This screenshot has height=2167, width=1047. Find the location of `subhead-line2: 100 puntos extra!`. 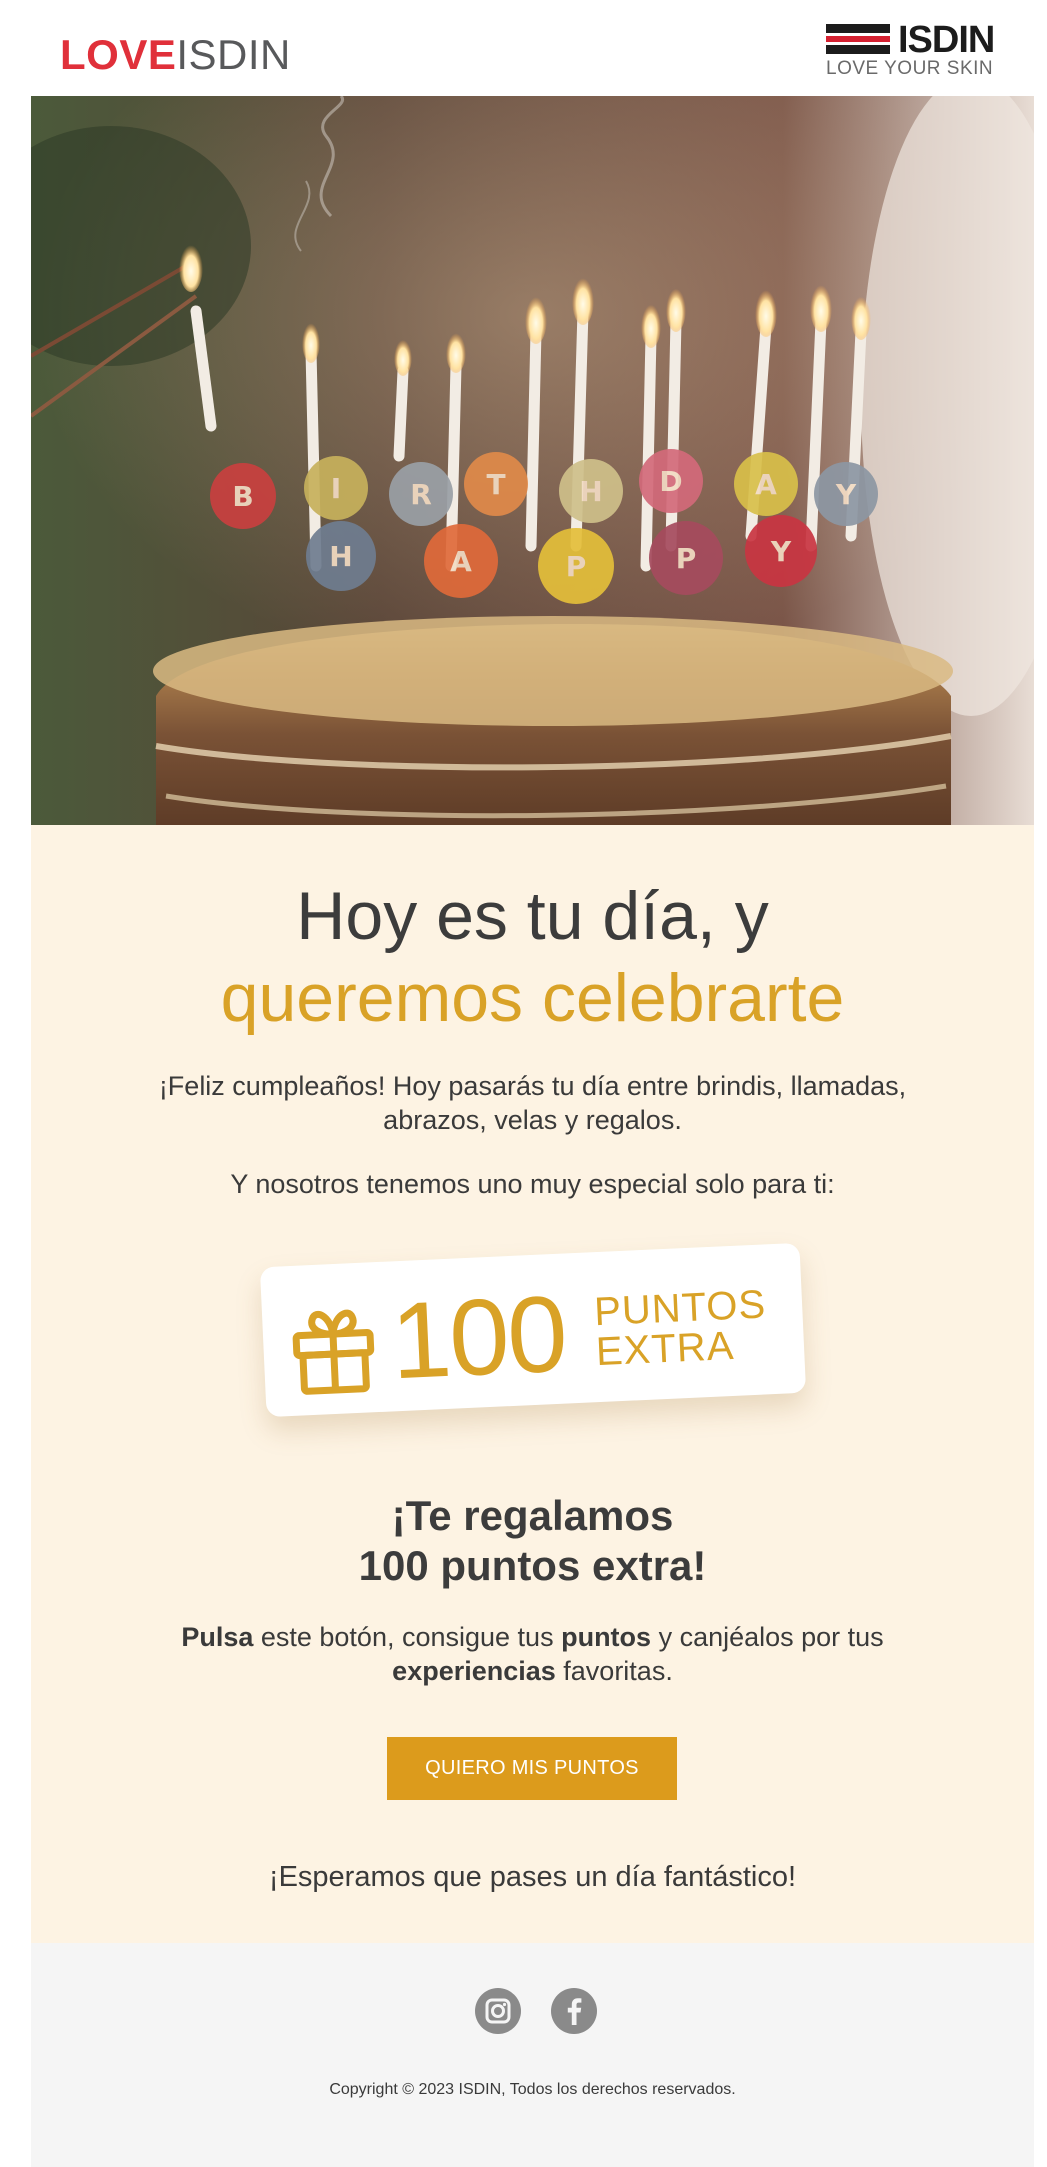

subhead-line2: 100 puntos extra! is located at coordinates (532, 1565).